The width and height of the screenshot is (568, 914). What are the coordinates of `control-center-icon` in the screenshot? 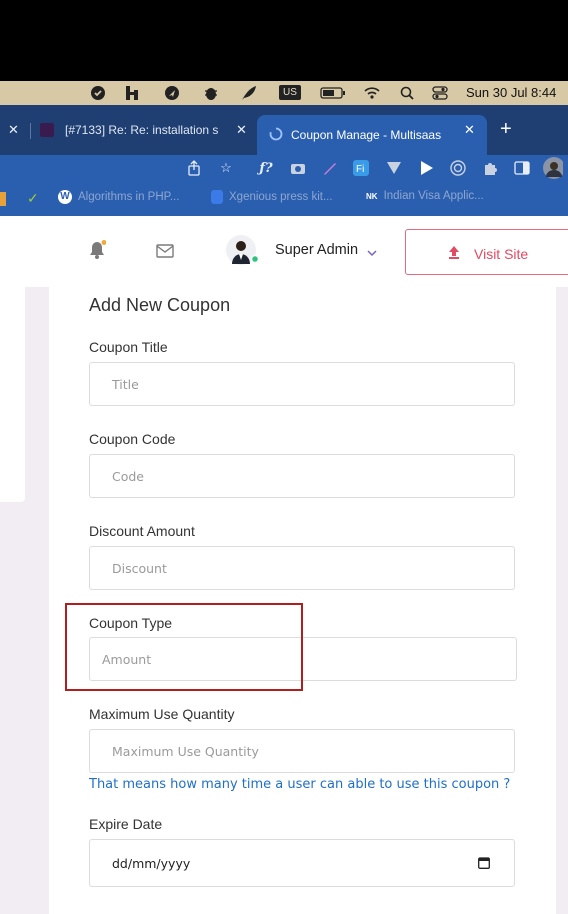 It's located at (440, 93).